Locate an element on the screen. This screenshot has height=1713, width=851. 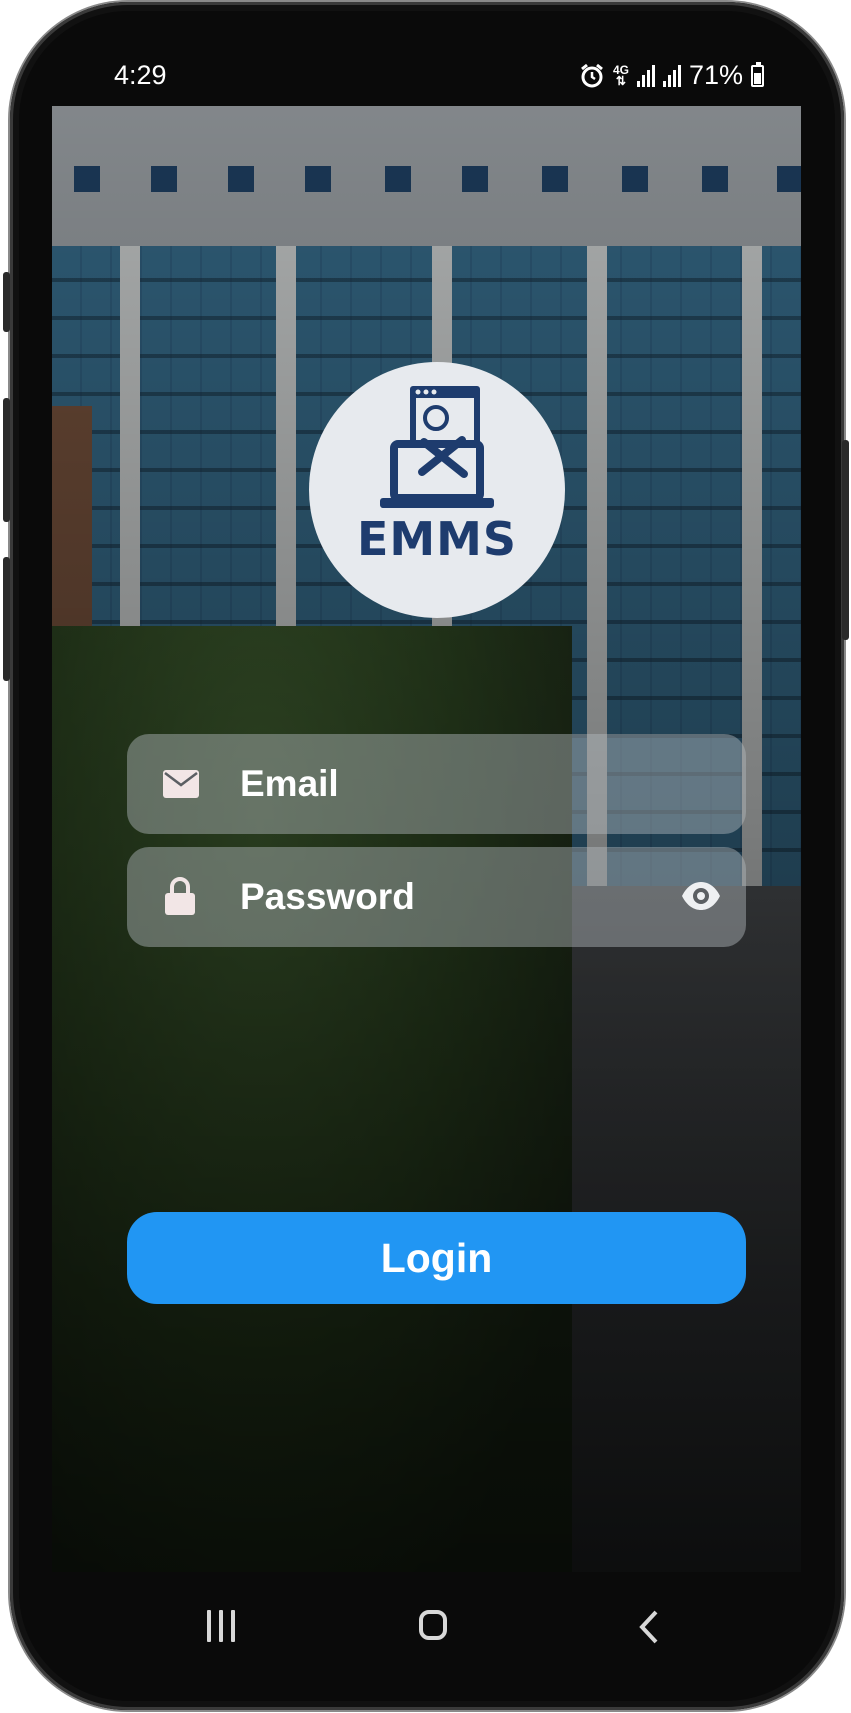
eye-icon is located at coordinates (701, 896).